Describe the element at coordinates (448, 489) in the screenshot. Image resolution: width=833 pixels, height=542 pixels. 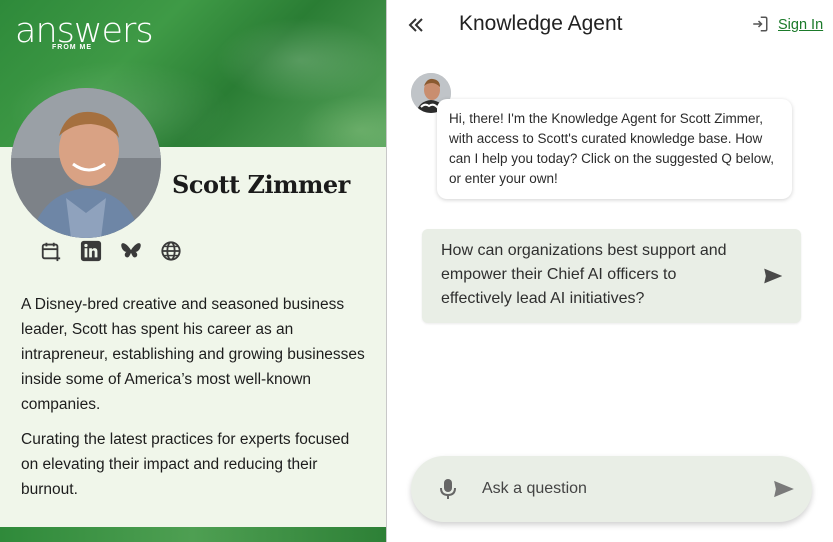
I see `microphone-icon` at that location.